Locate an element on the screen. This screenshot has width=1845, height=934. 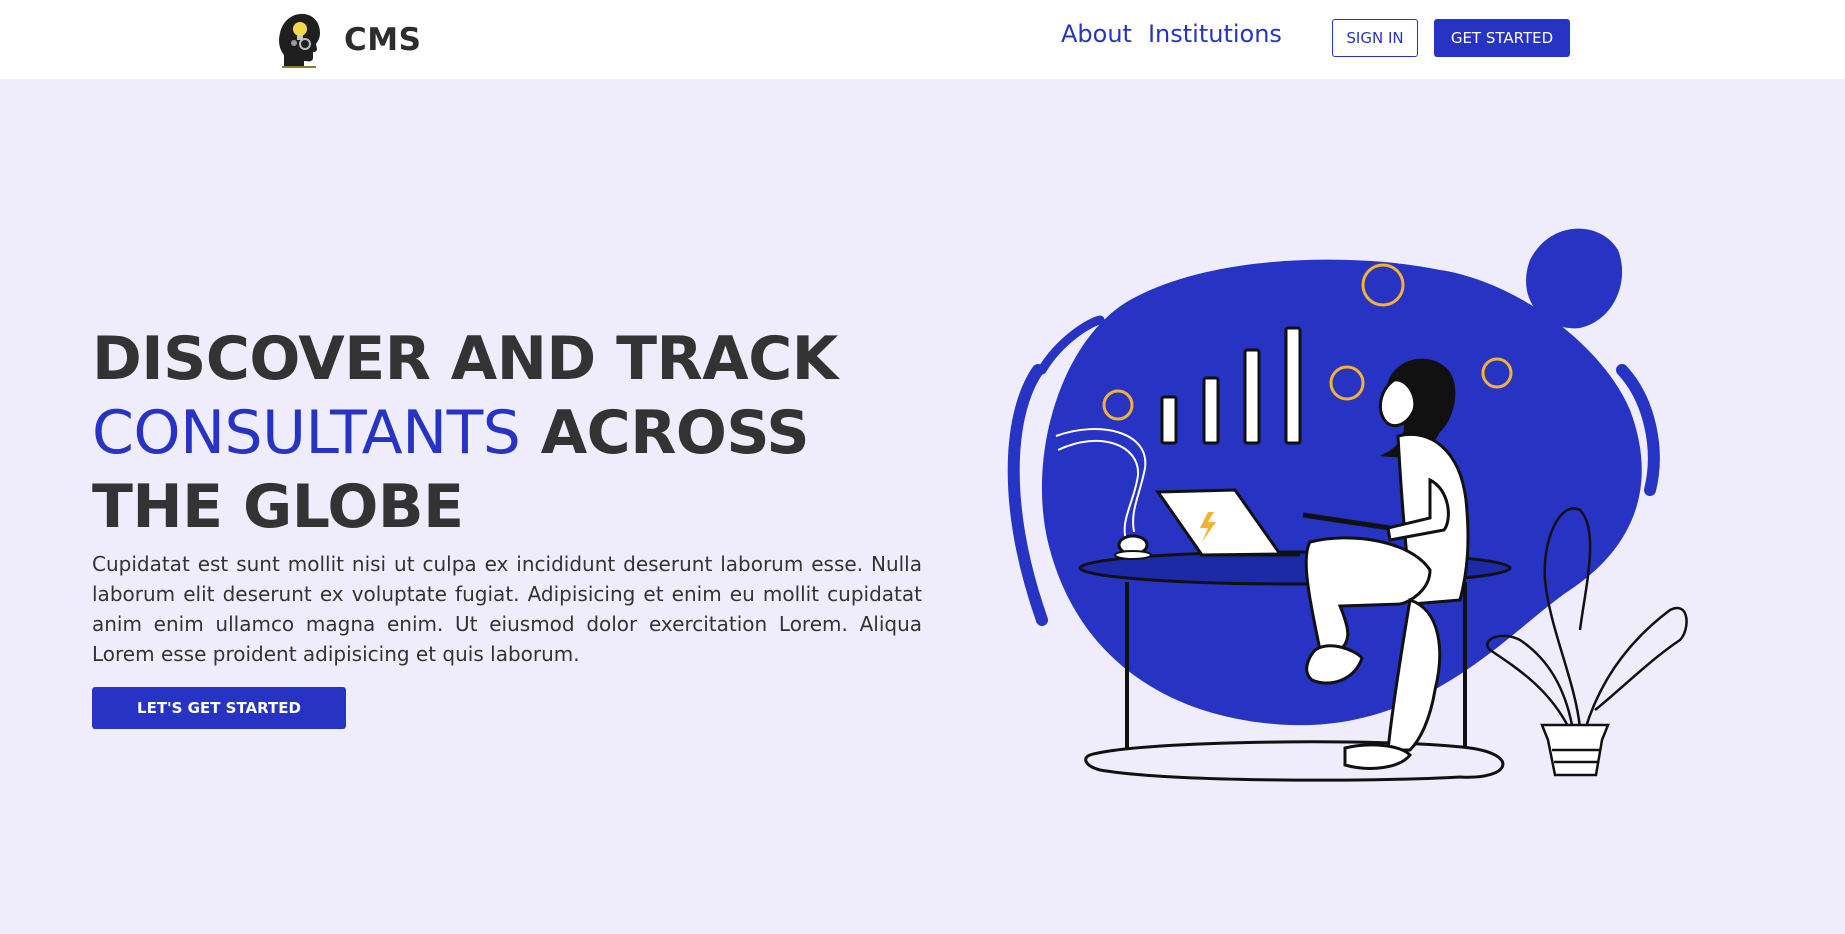
sign-in-button: SIGN IN is located at coordinates (1375, 38).